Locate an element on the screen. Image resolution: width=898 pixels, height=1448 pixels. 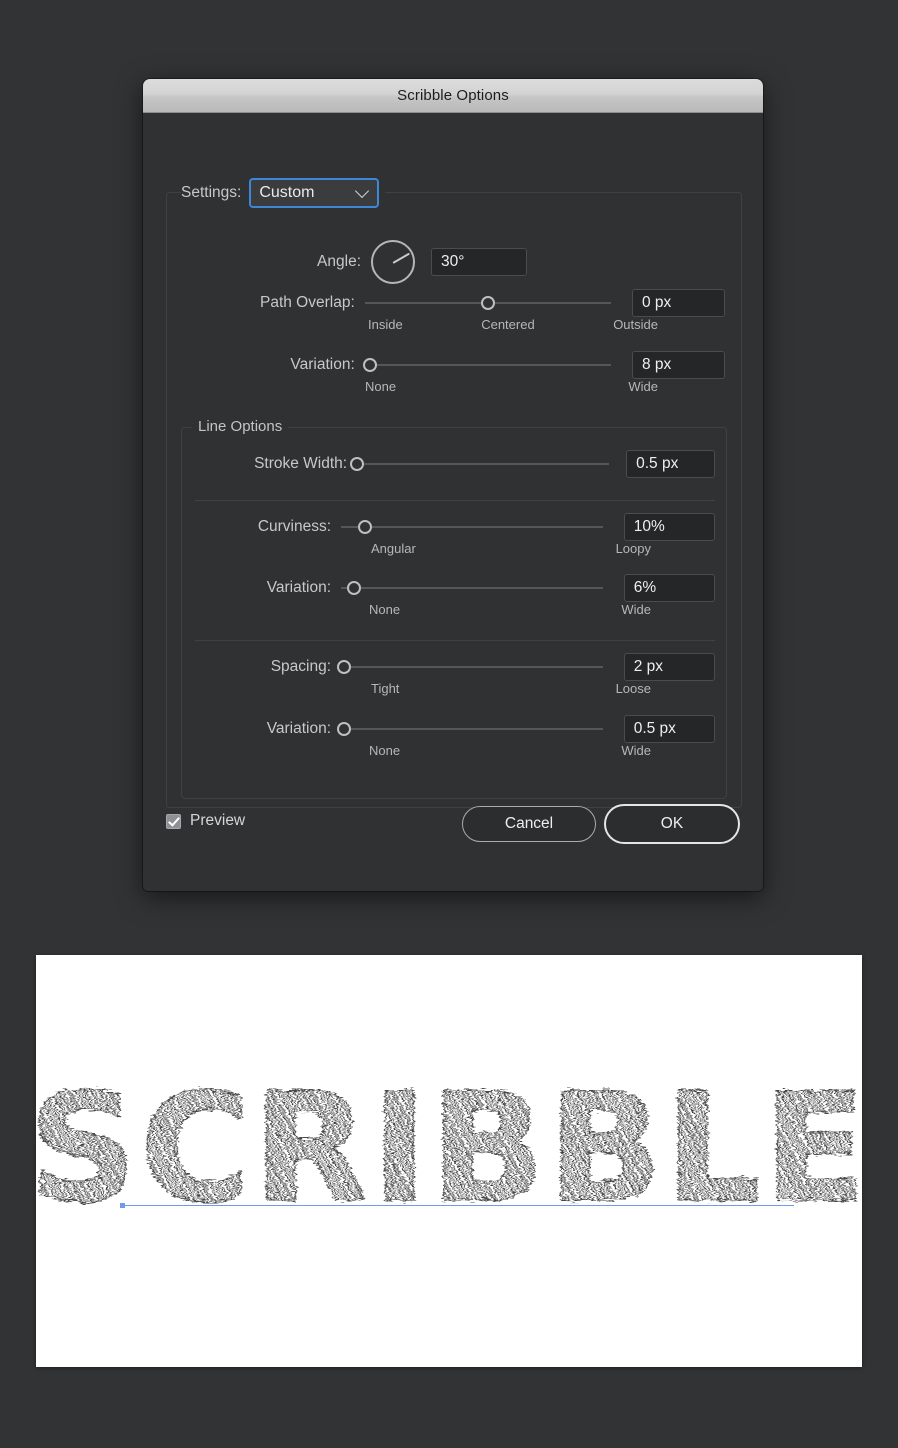
stroke-width-value: 0.5 px is located at coordinates (657, 463).